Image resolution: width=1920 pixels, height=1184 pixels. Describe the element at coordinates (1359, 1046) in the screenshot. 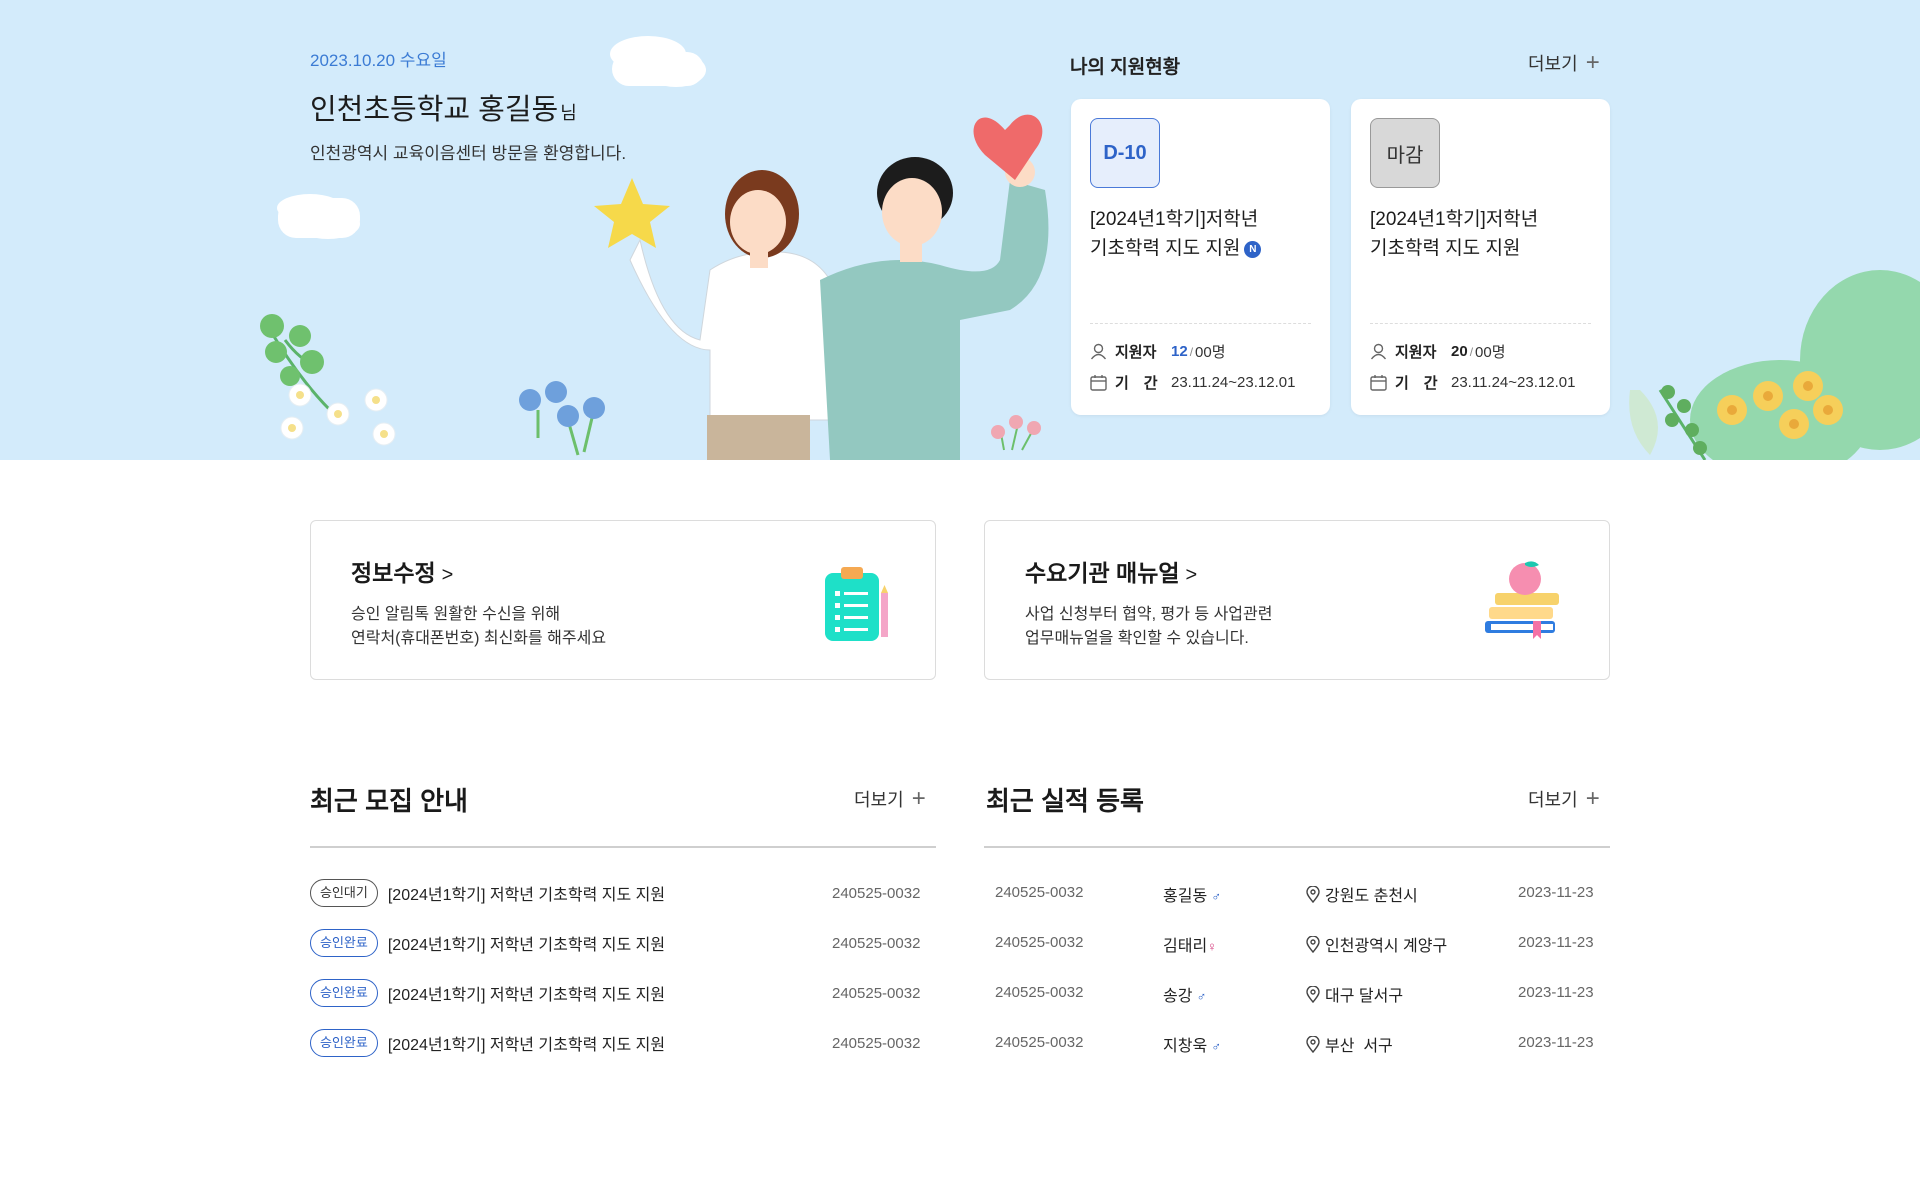

I see `location-text: 부산 서구` at that location.